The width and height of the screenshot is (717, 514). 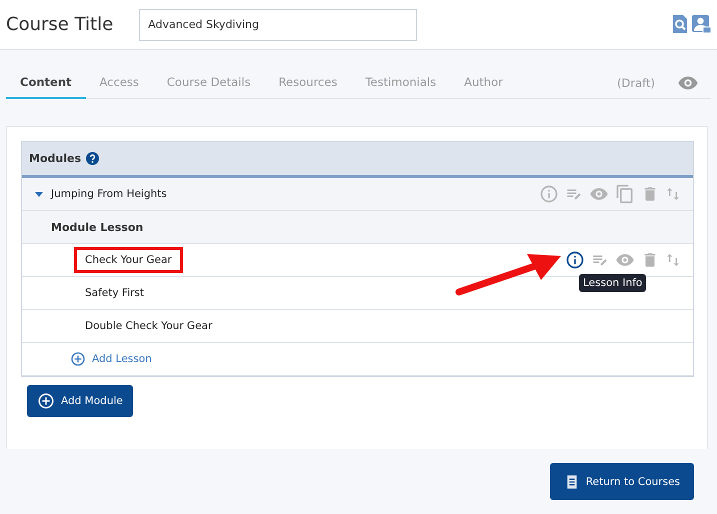 What do you see at coordinates (60, 24) in the screenshot?
I see `page-title: Course Title` at bounding box center [60, 24].